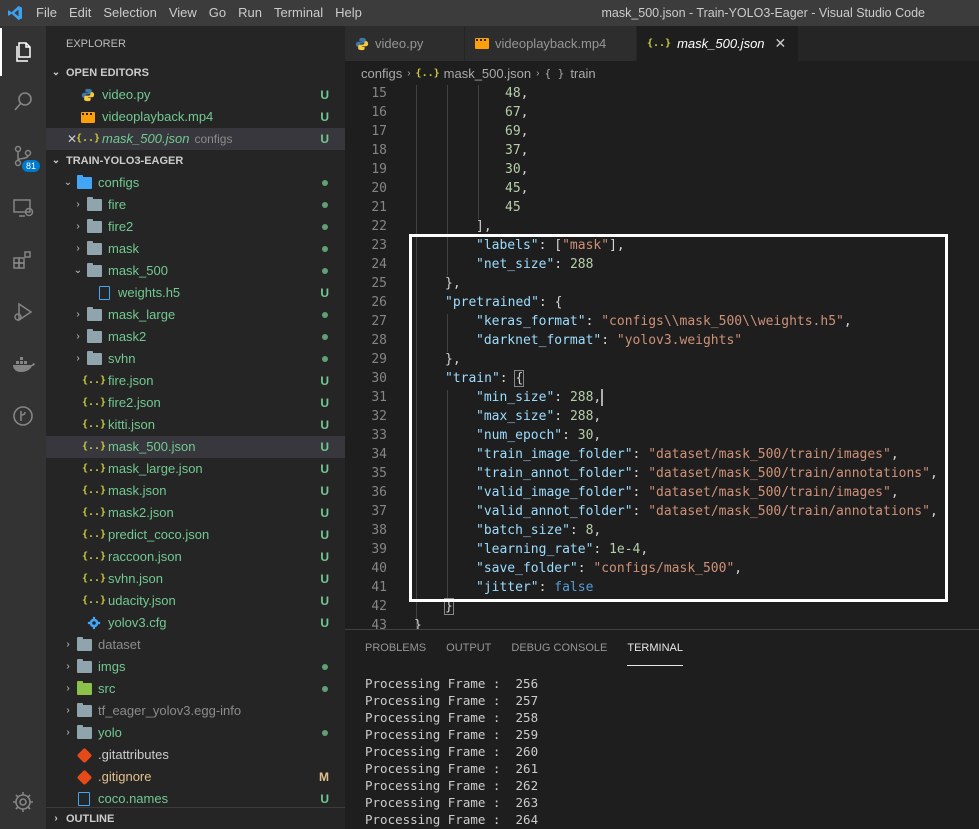  Describe the element at coordinates (195, 491) in the screenshot. I see `tree-file: {..} mask.json U` at that location.